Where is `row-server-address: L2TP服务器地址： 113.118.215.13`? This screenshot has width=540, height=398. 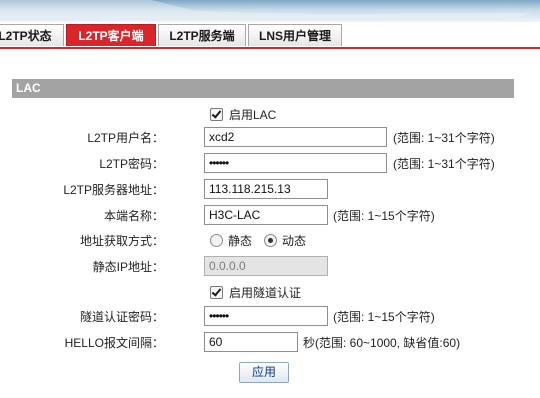 row-server-address: L2TP服务器地址： 113.118.215.13 is located at coordinates (270, 190).